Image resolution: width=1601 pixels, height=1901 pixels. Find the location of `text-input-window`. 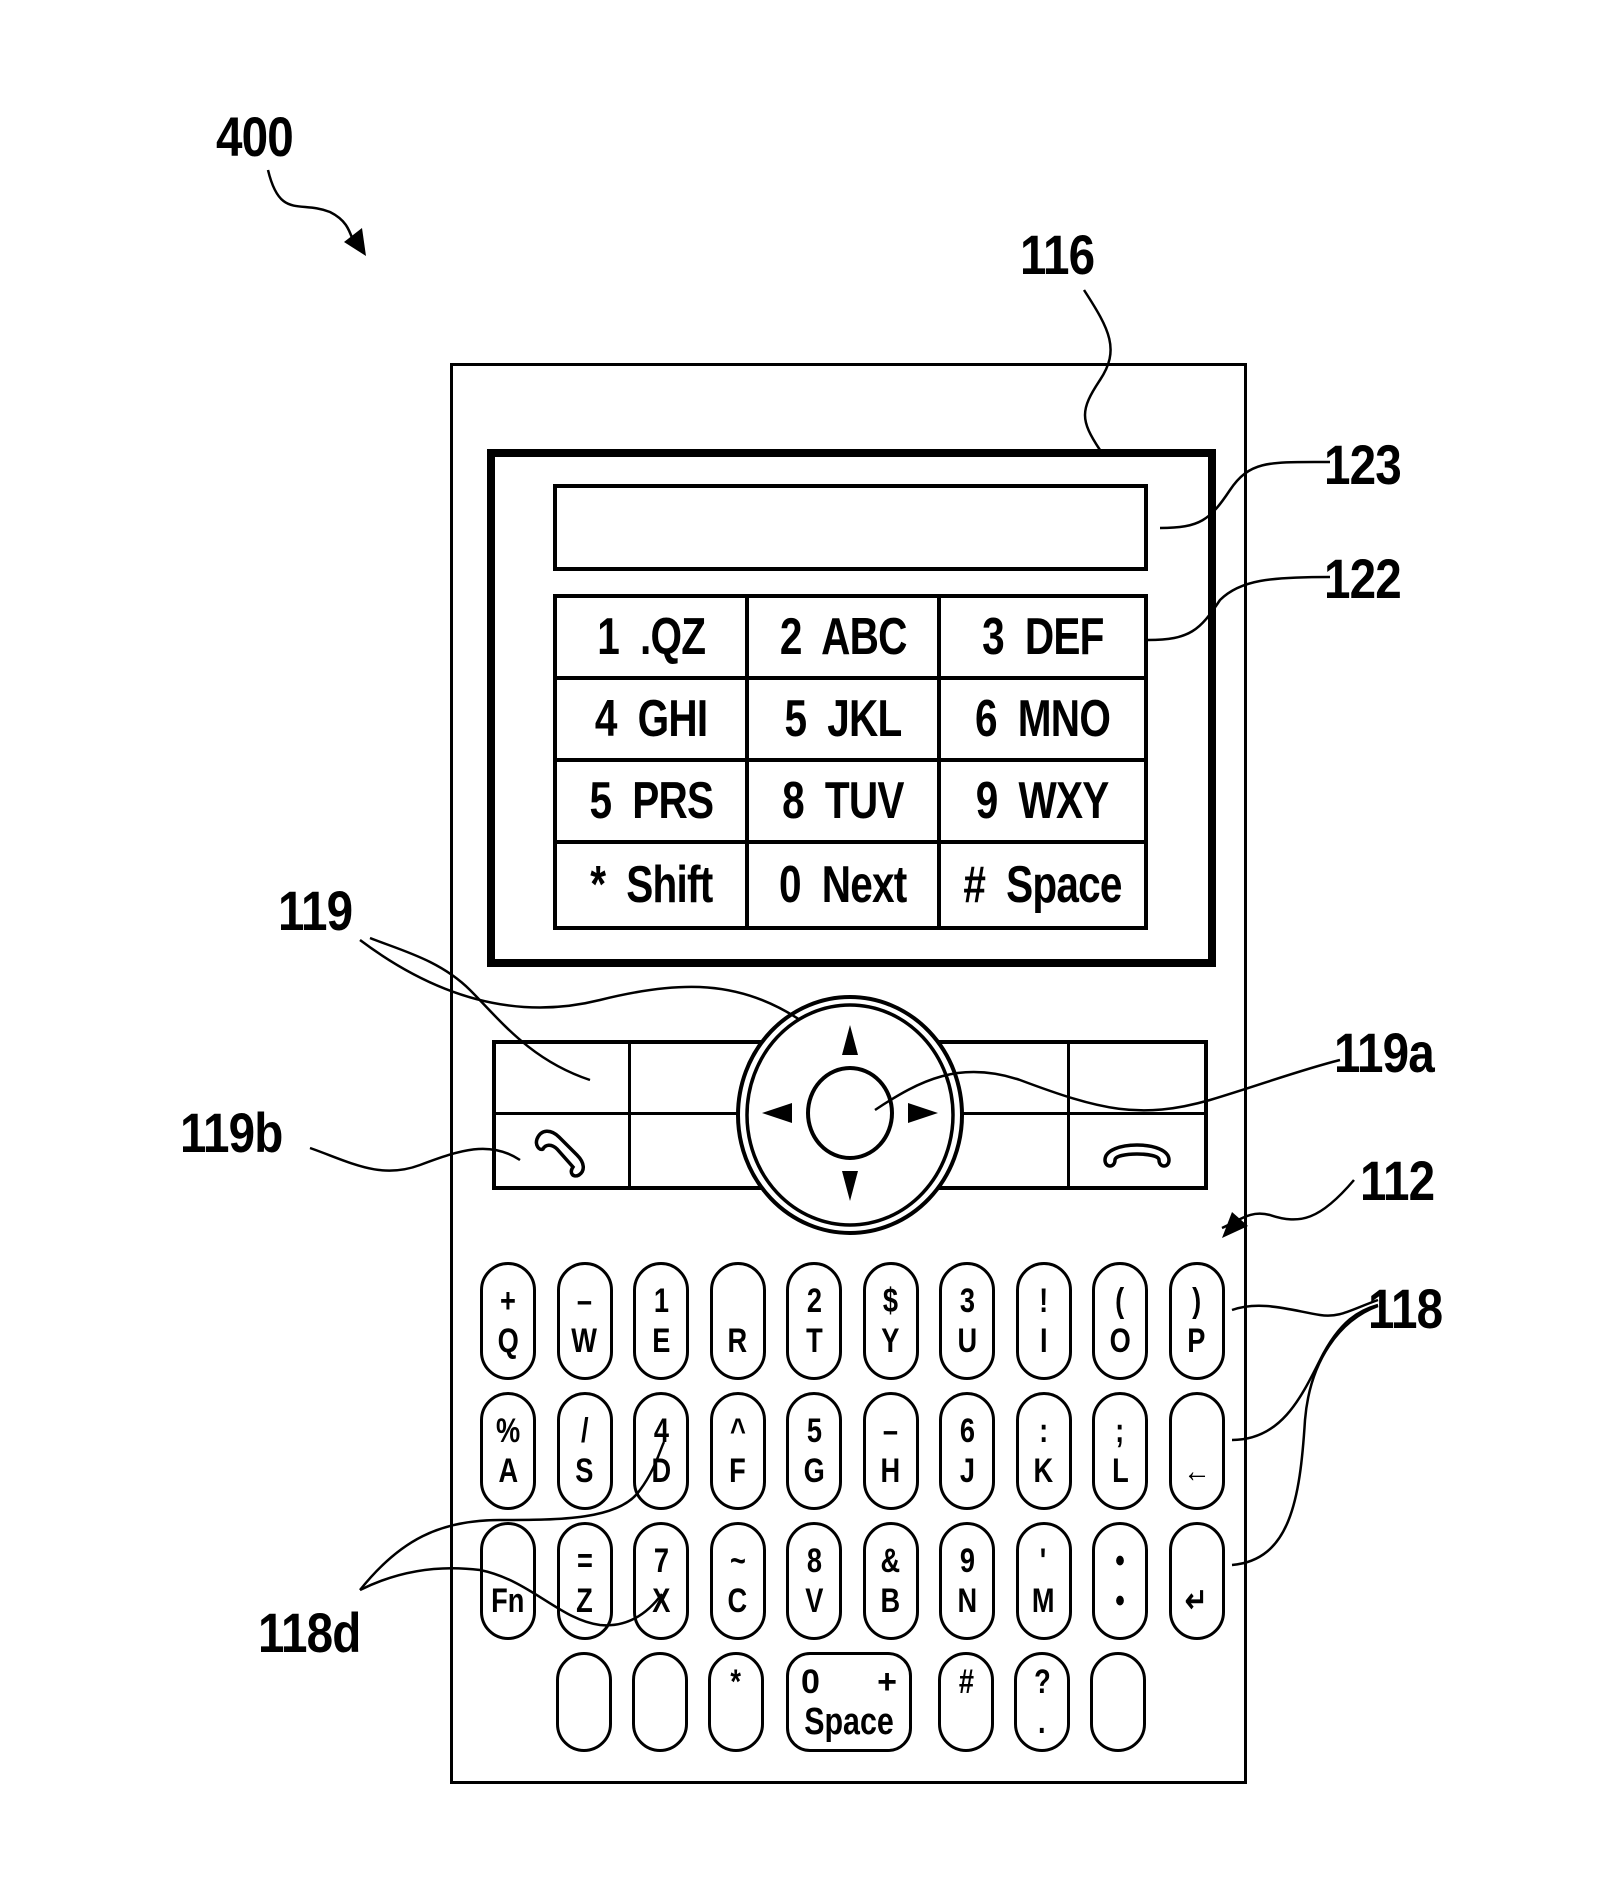

text-input-window is located at coordinates (850, 527).